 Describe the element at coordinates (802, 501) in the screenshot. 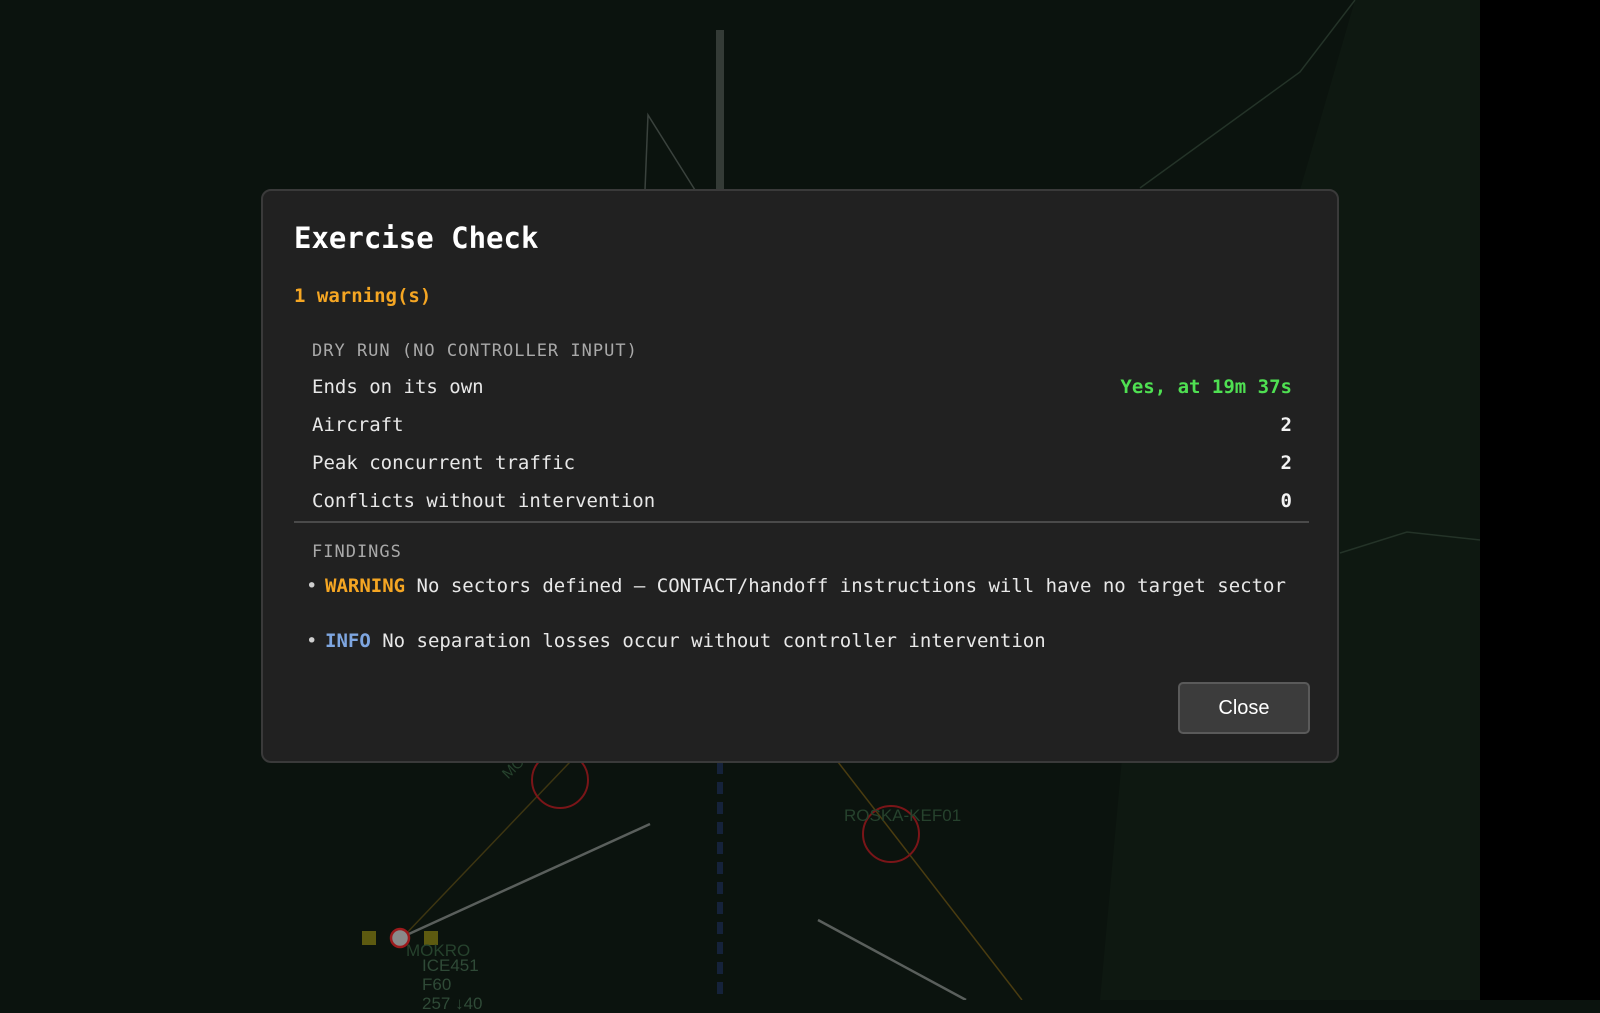

I see `stat-row-conflicts: Conflicts without intervention 0` at that location.